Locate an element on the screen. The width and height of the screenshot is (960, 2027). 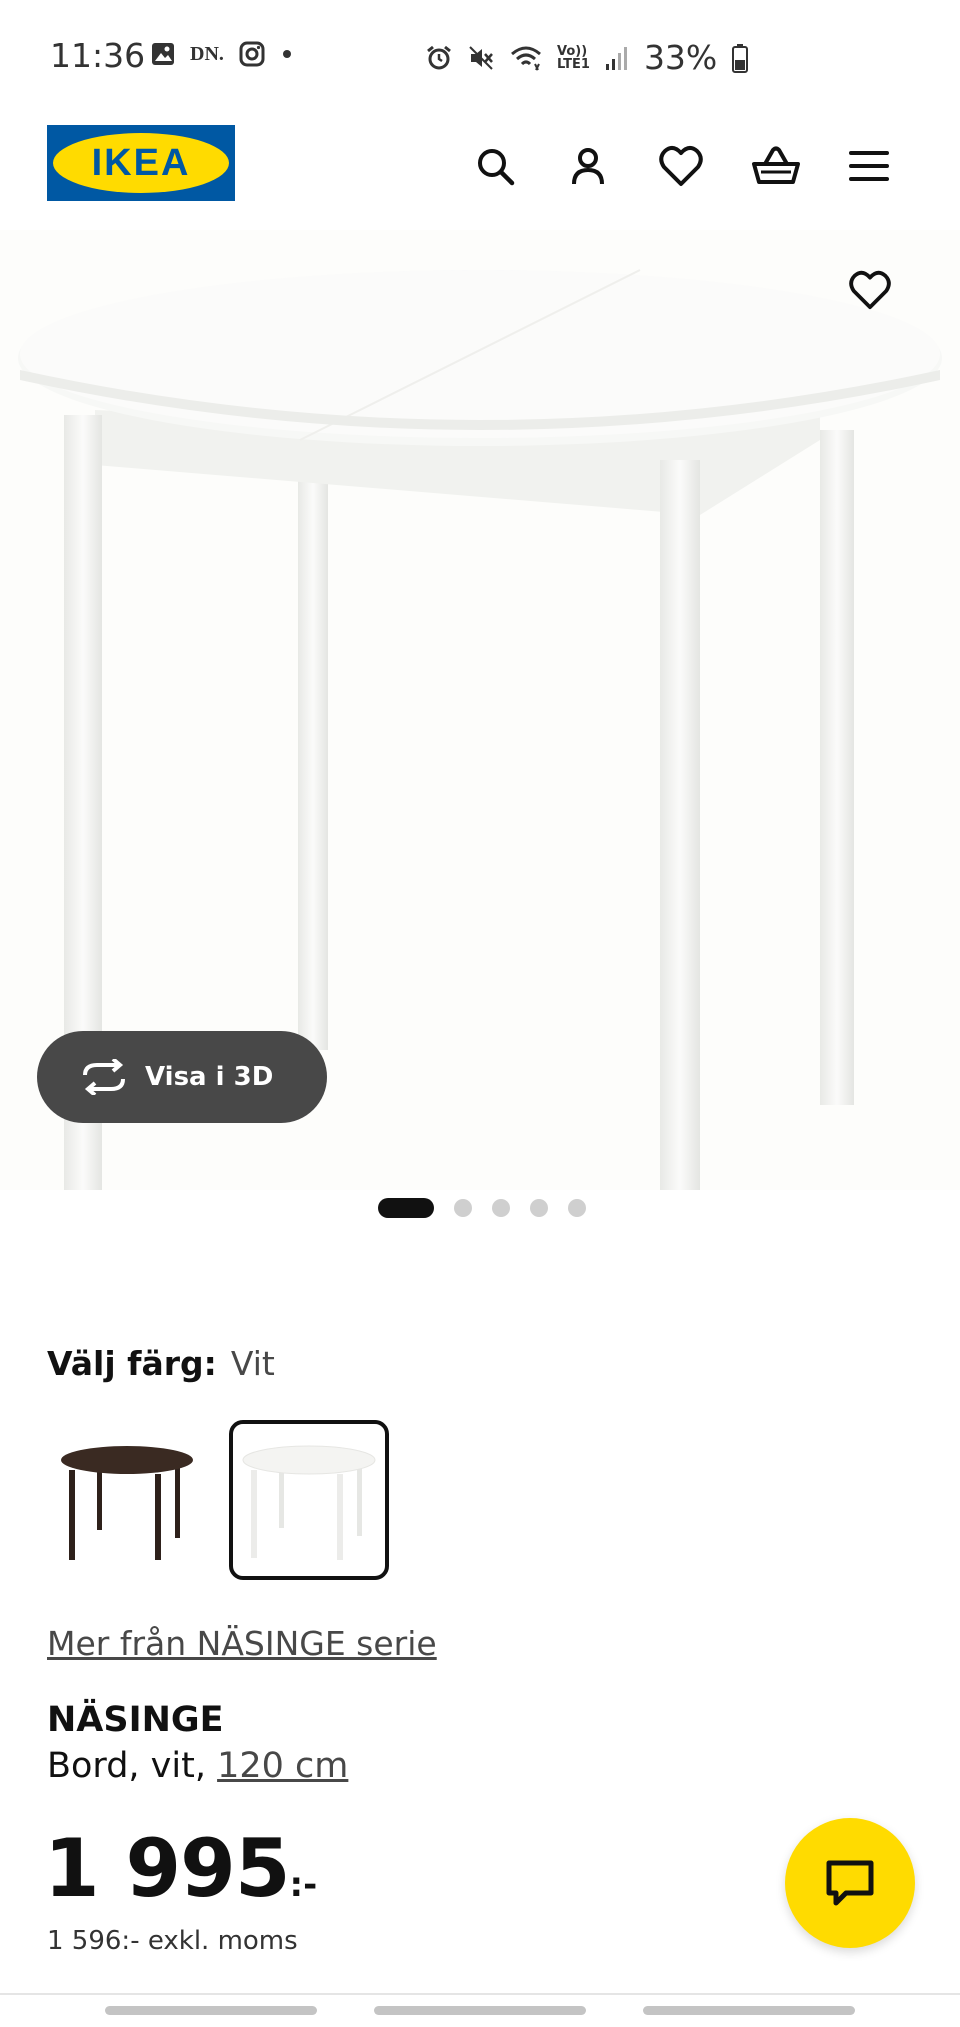
dark-table-thumbnail is located at coordinates (127, 1503).